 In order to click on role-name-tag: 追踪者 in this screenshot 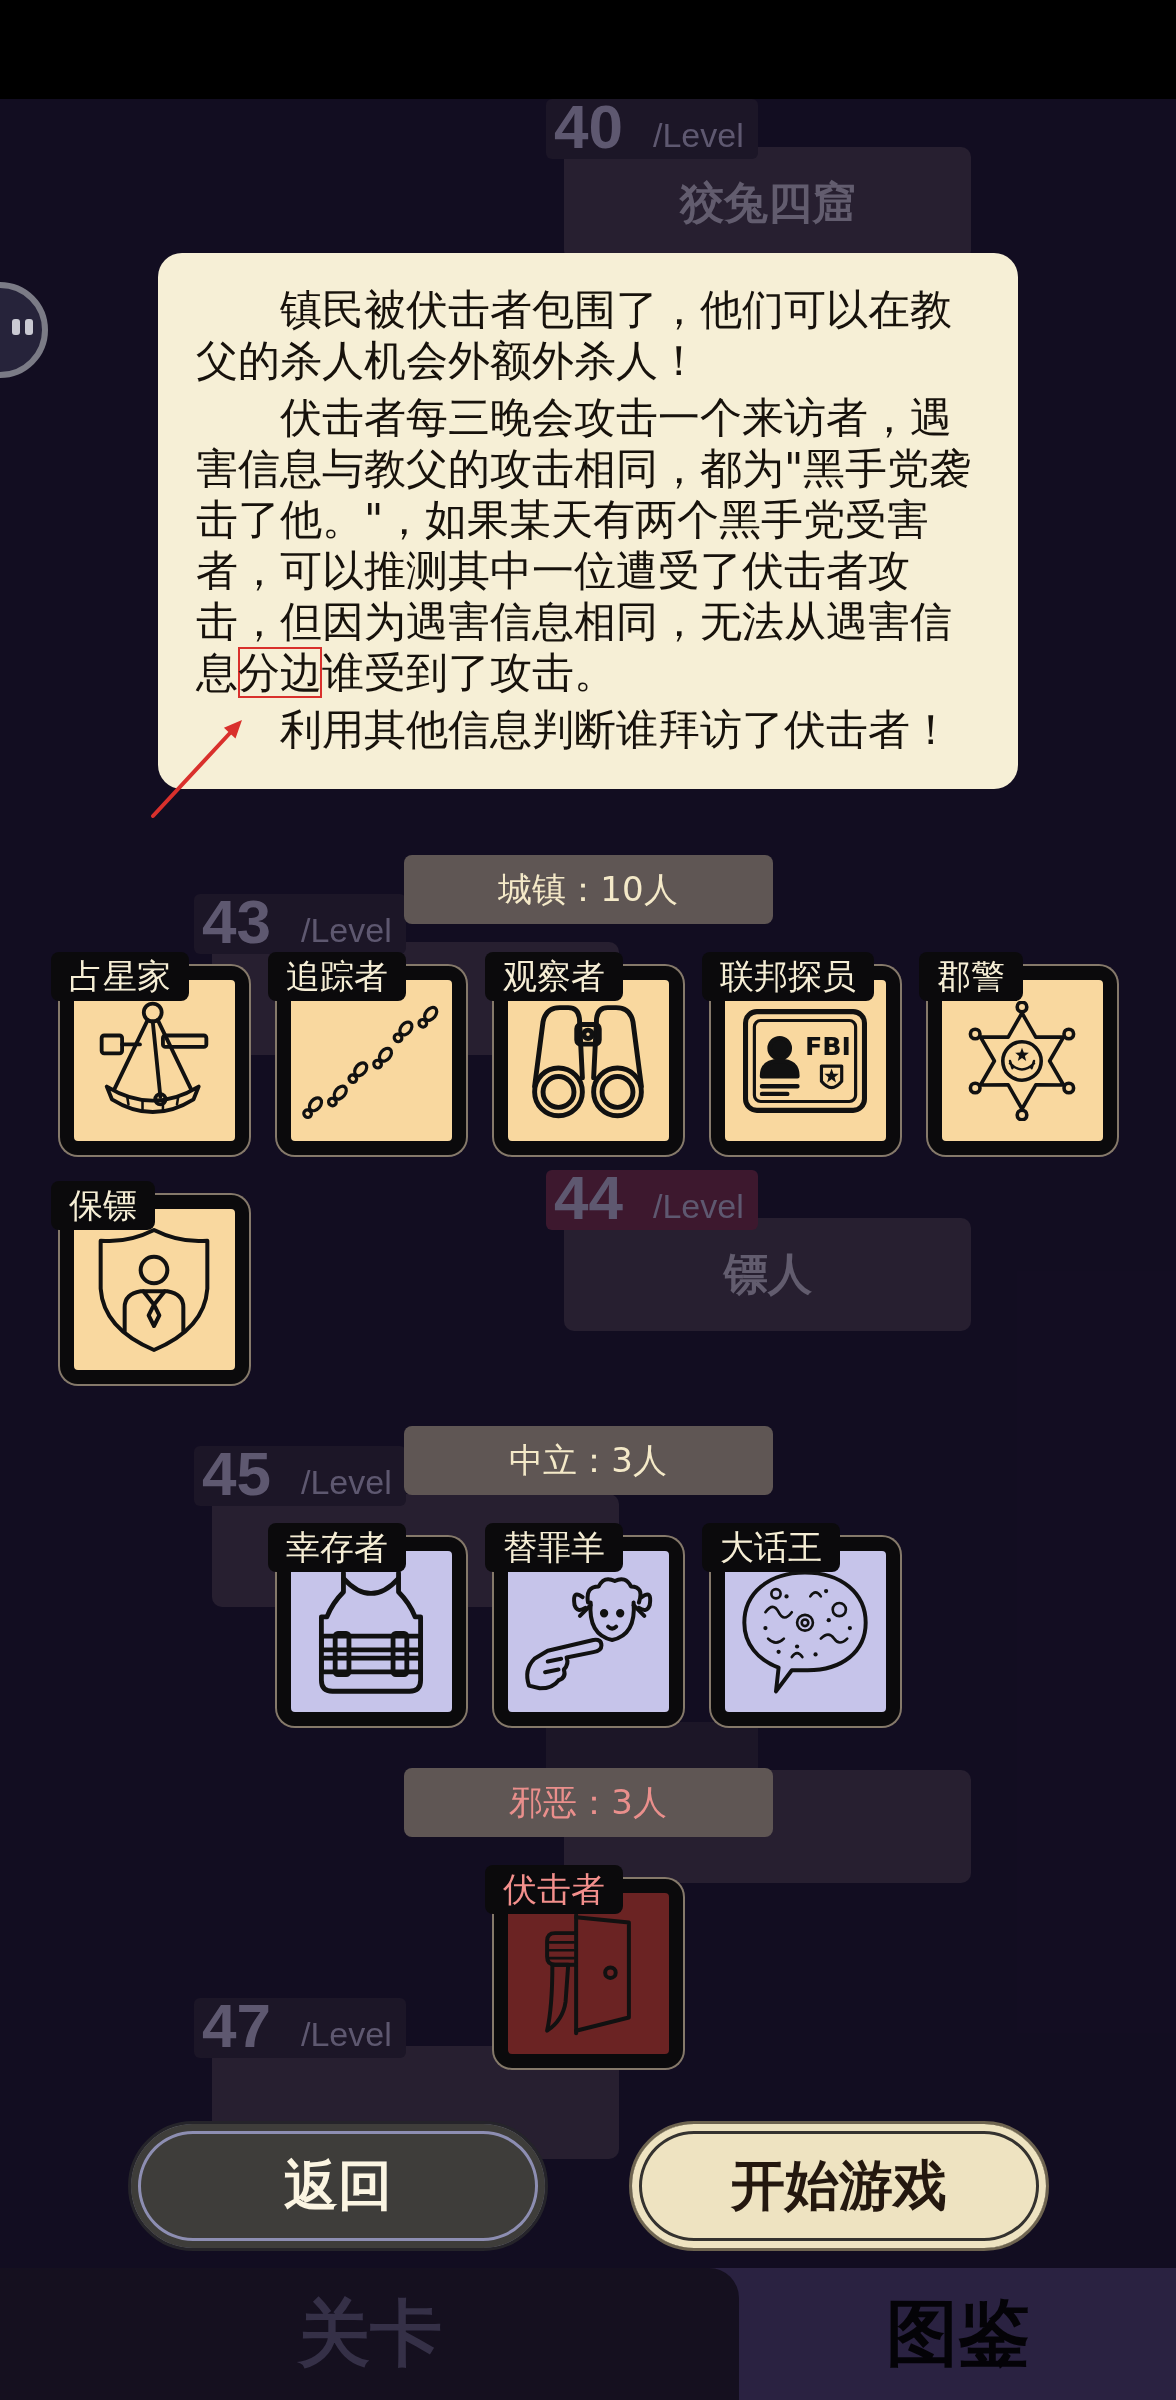, I will do `click(336, 976)`.